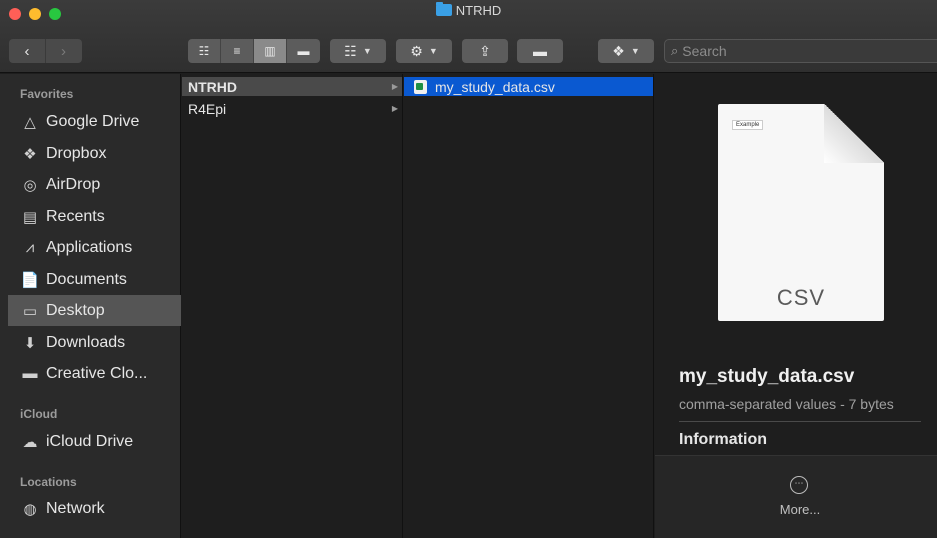 The height and width of the screenshot is (538, 937). I want to click on forward-button: ›, so click(64, 51).